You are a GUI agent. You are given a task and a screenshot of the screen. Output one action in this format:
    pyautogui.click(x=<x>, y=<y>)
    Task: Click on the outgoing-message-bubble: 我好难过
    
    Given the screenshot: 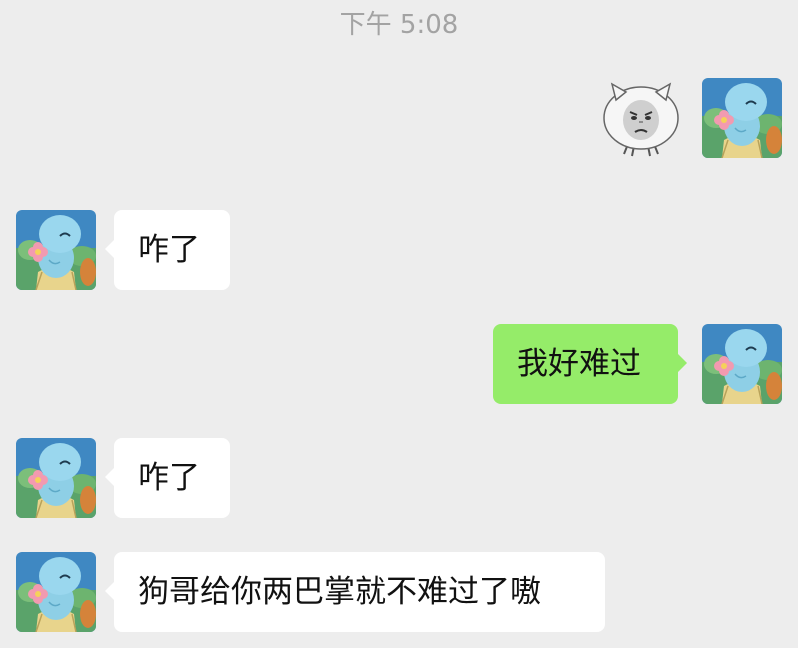 What is the action you would take?
    pyautogui.click(x=590, y=364)
    